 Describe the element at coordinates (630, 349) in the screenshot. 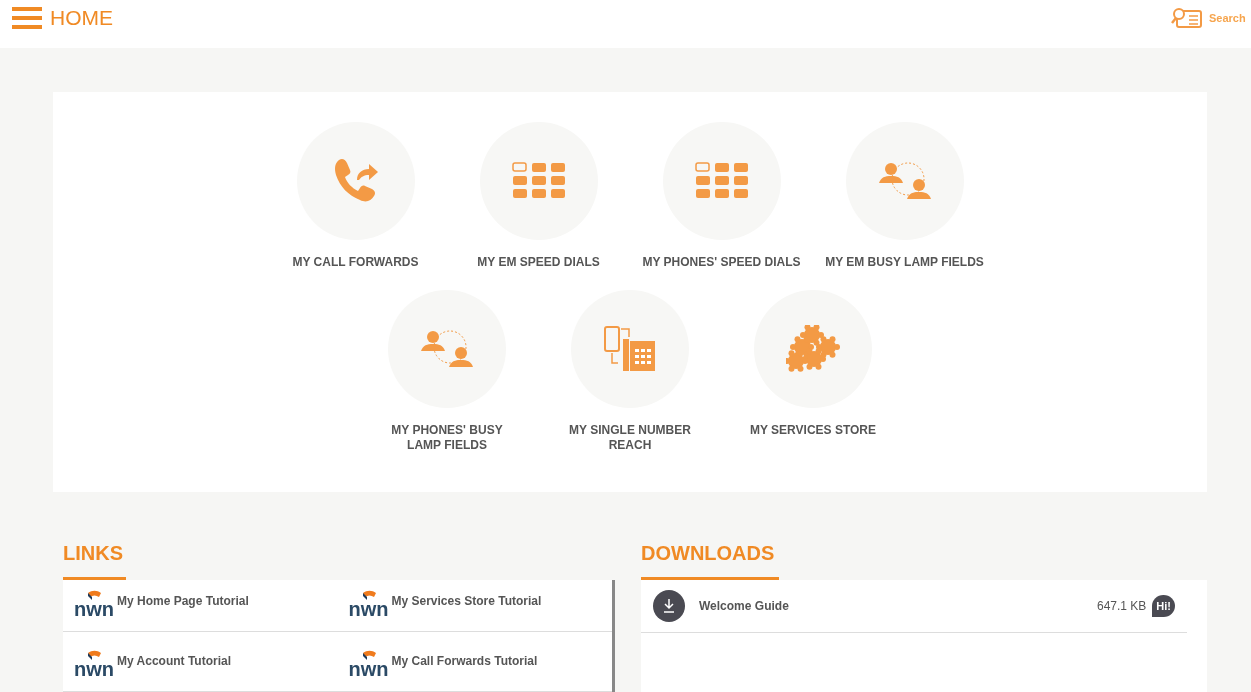

I see `phone-and-desk-phone-icon` at that location.